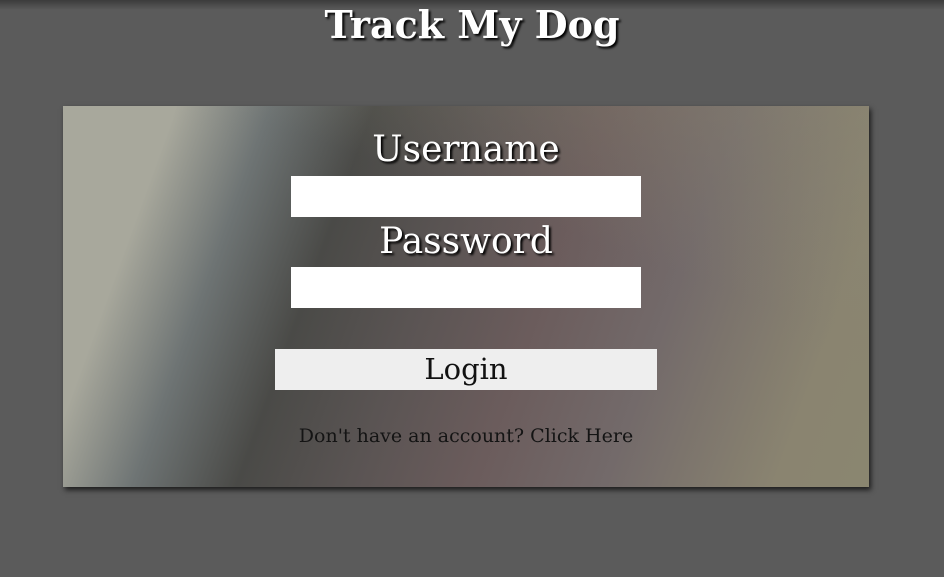 This screenshot has height=577, width=944. Describe the element at coordinates (581, 436) in the screenshot. I see `signup-link: Click Here` at that location.